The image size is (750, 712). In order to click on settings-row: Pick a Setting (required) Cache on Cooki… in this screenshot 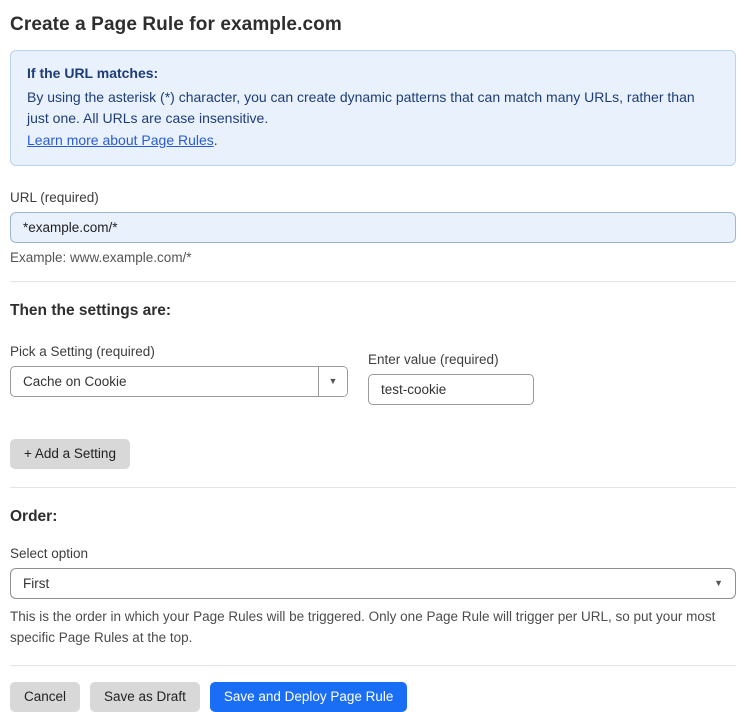, I will do `click(373, 374)`.